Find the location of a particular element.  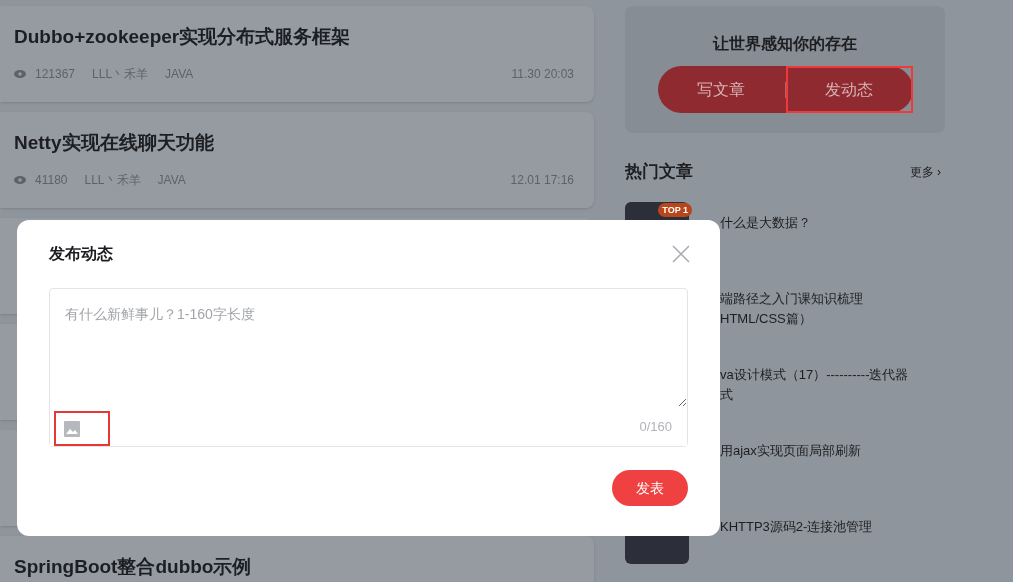

dialog-title: 发布动态 is located at coordinates (81, 254).